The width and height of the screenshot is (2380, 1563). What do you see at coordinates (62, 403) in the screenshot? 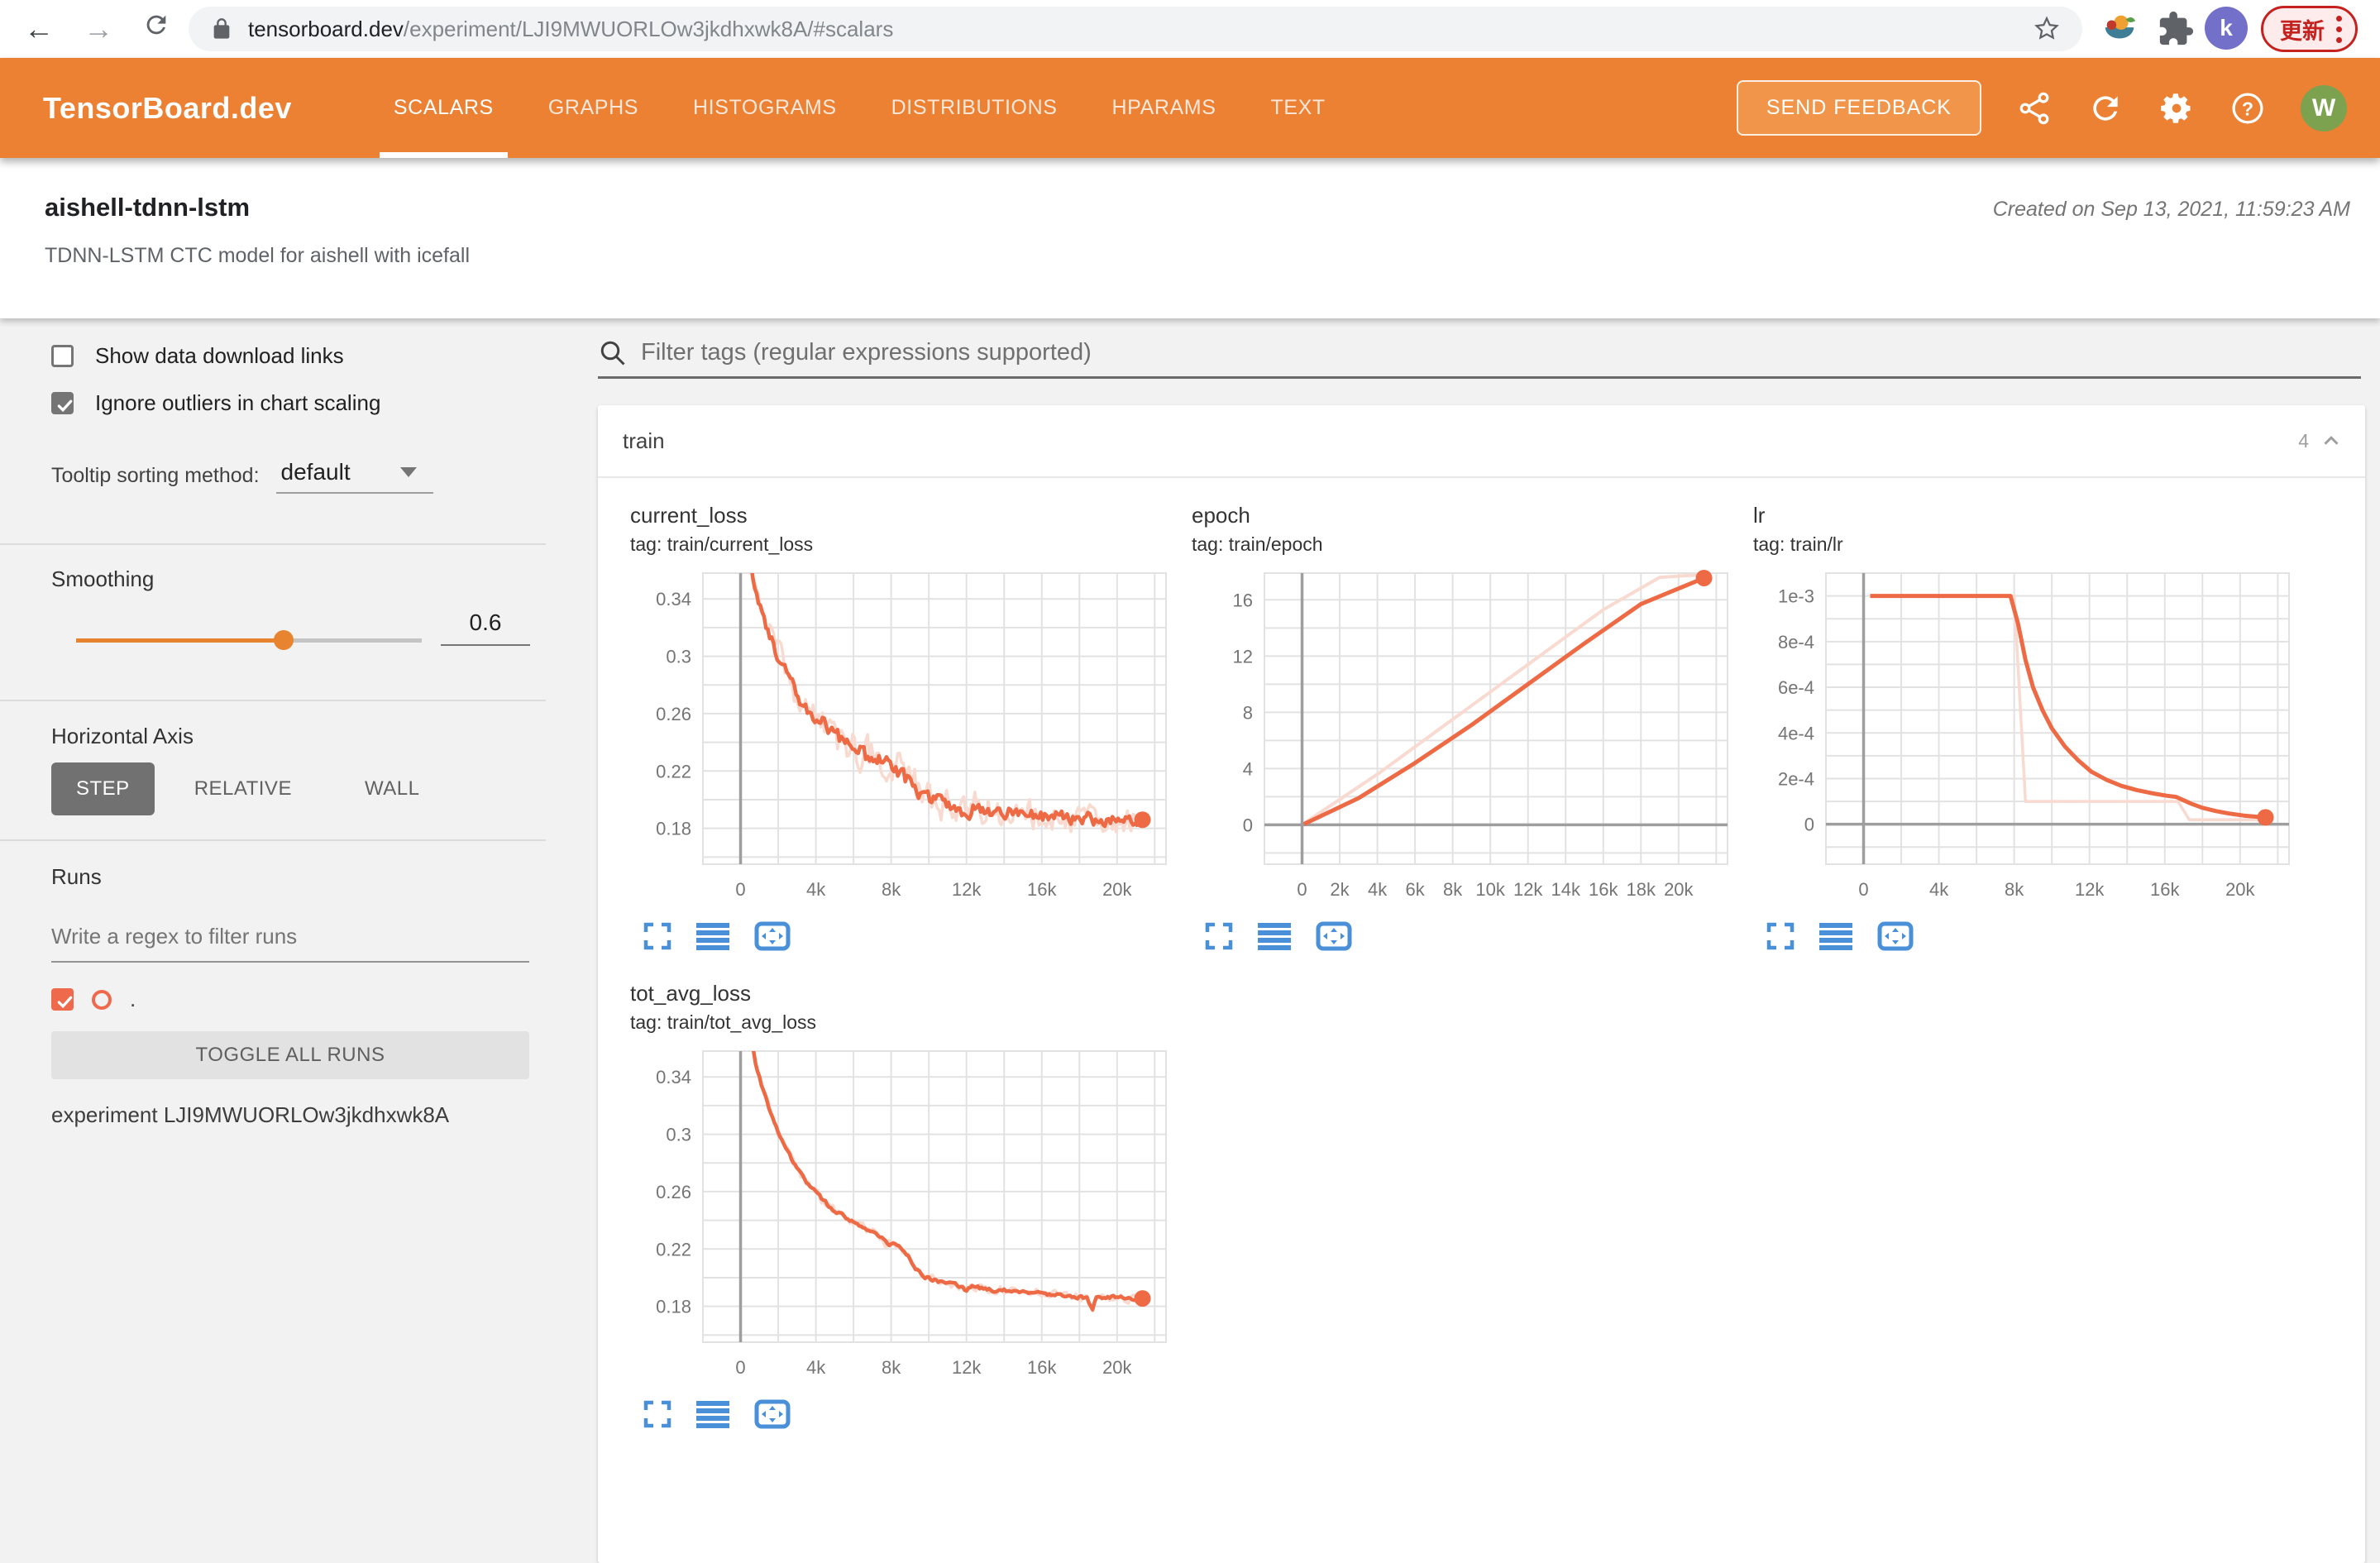
I see `ignore-outliers-checkbox` at bounding box center [62, 403].